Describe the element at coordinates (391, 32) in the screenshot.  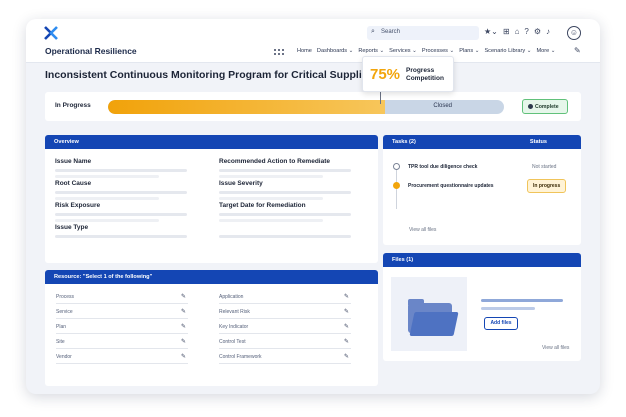
I see `search-placeholder: Search` at that location.